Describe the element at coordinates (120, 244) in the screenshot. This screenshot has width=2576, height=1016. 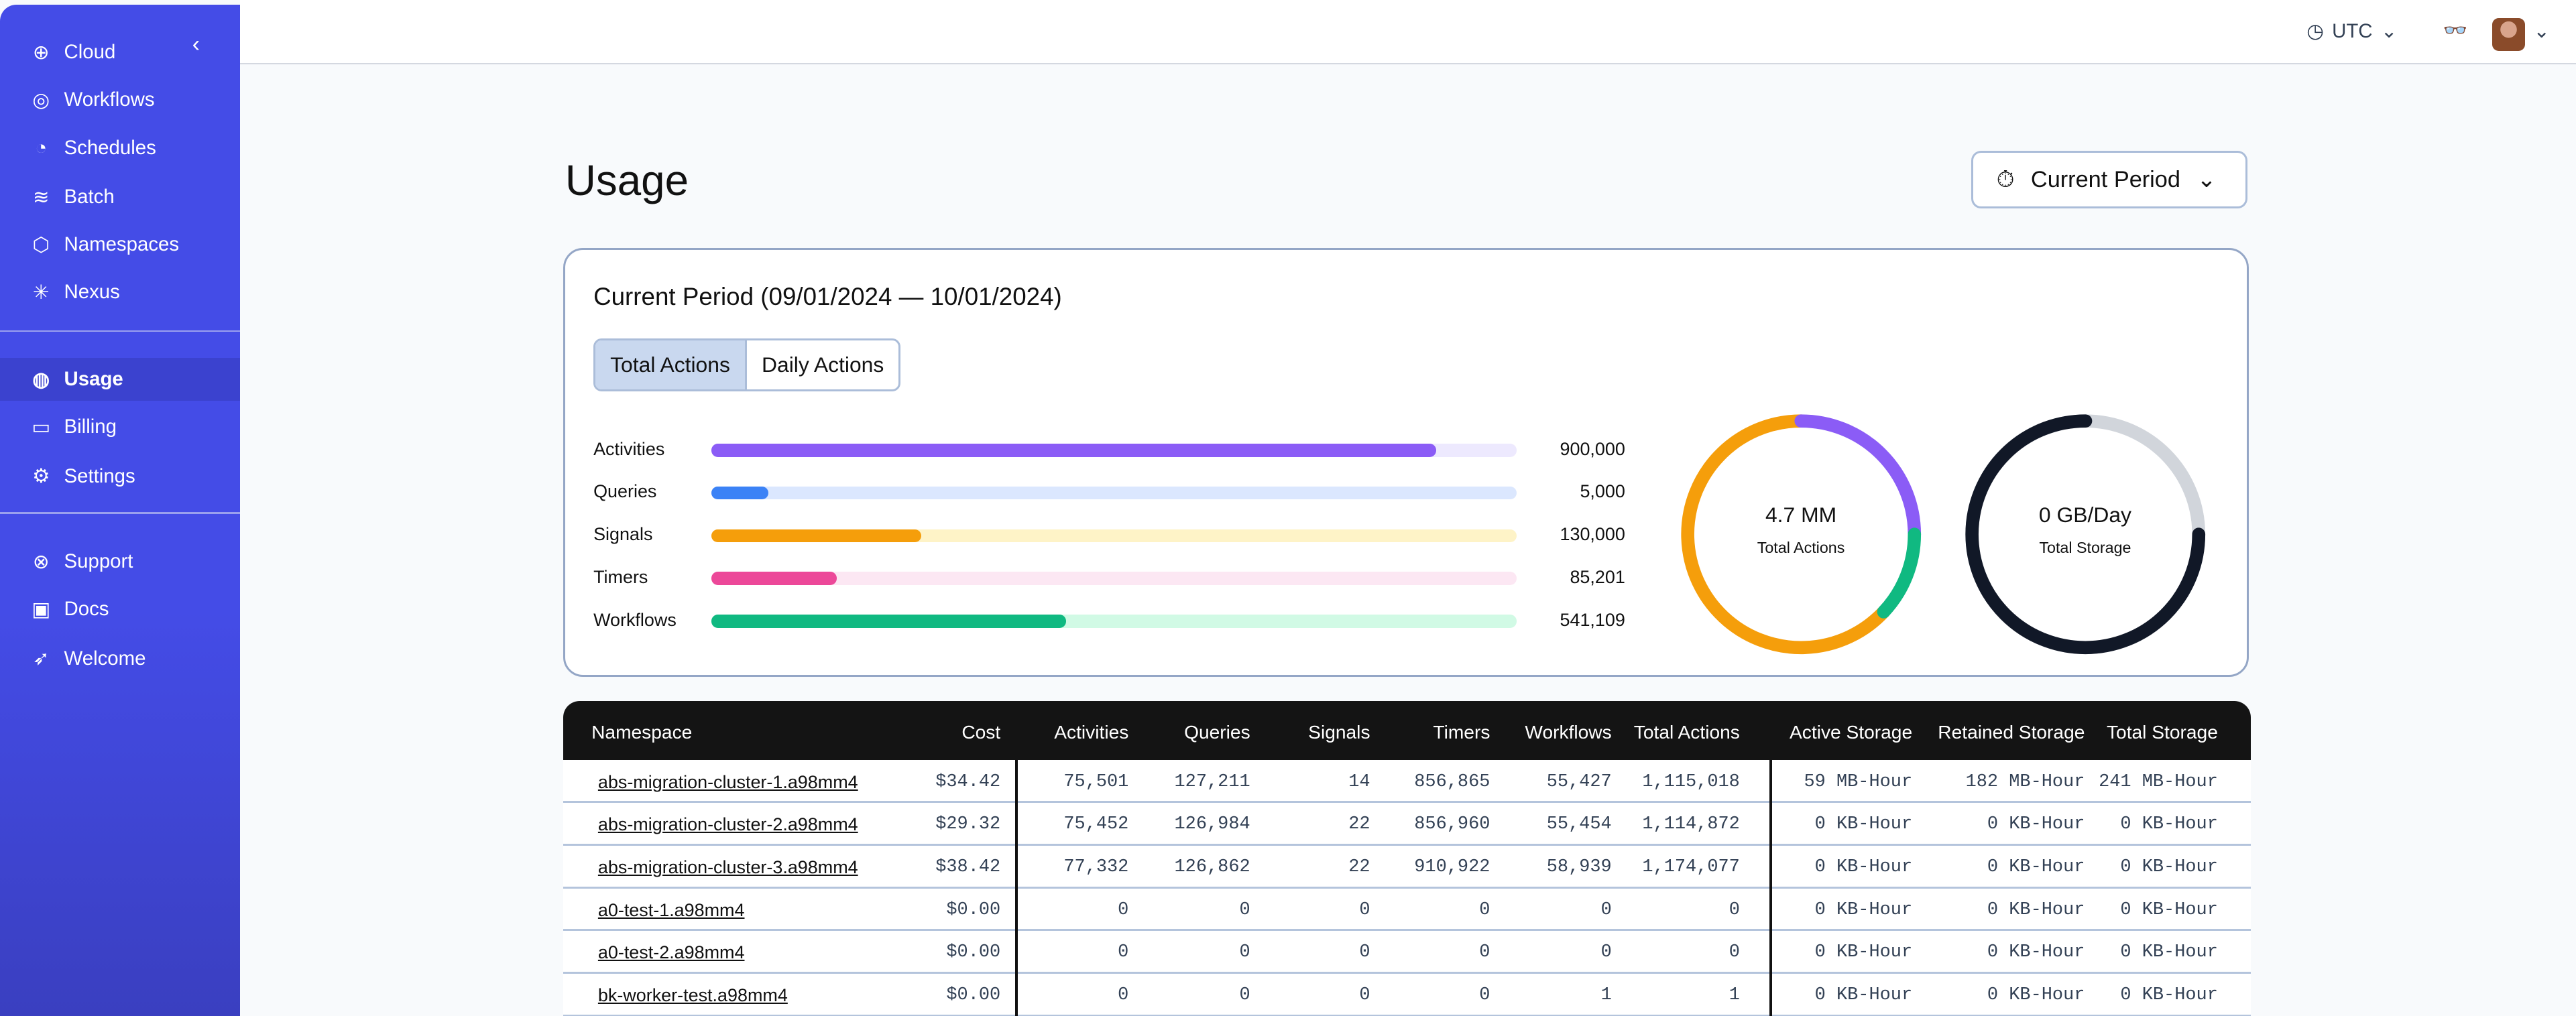
I see `sidebar-item-namespaces: ⬡ Namespaces` at that location.